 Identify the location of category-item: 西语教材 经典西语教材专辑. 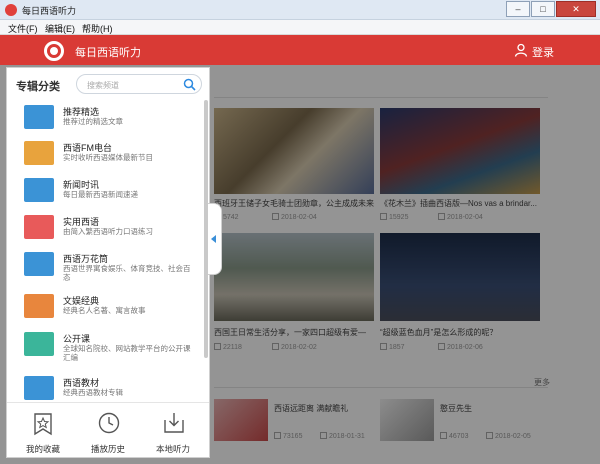
(105, 391).